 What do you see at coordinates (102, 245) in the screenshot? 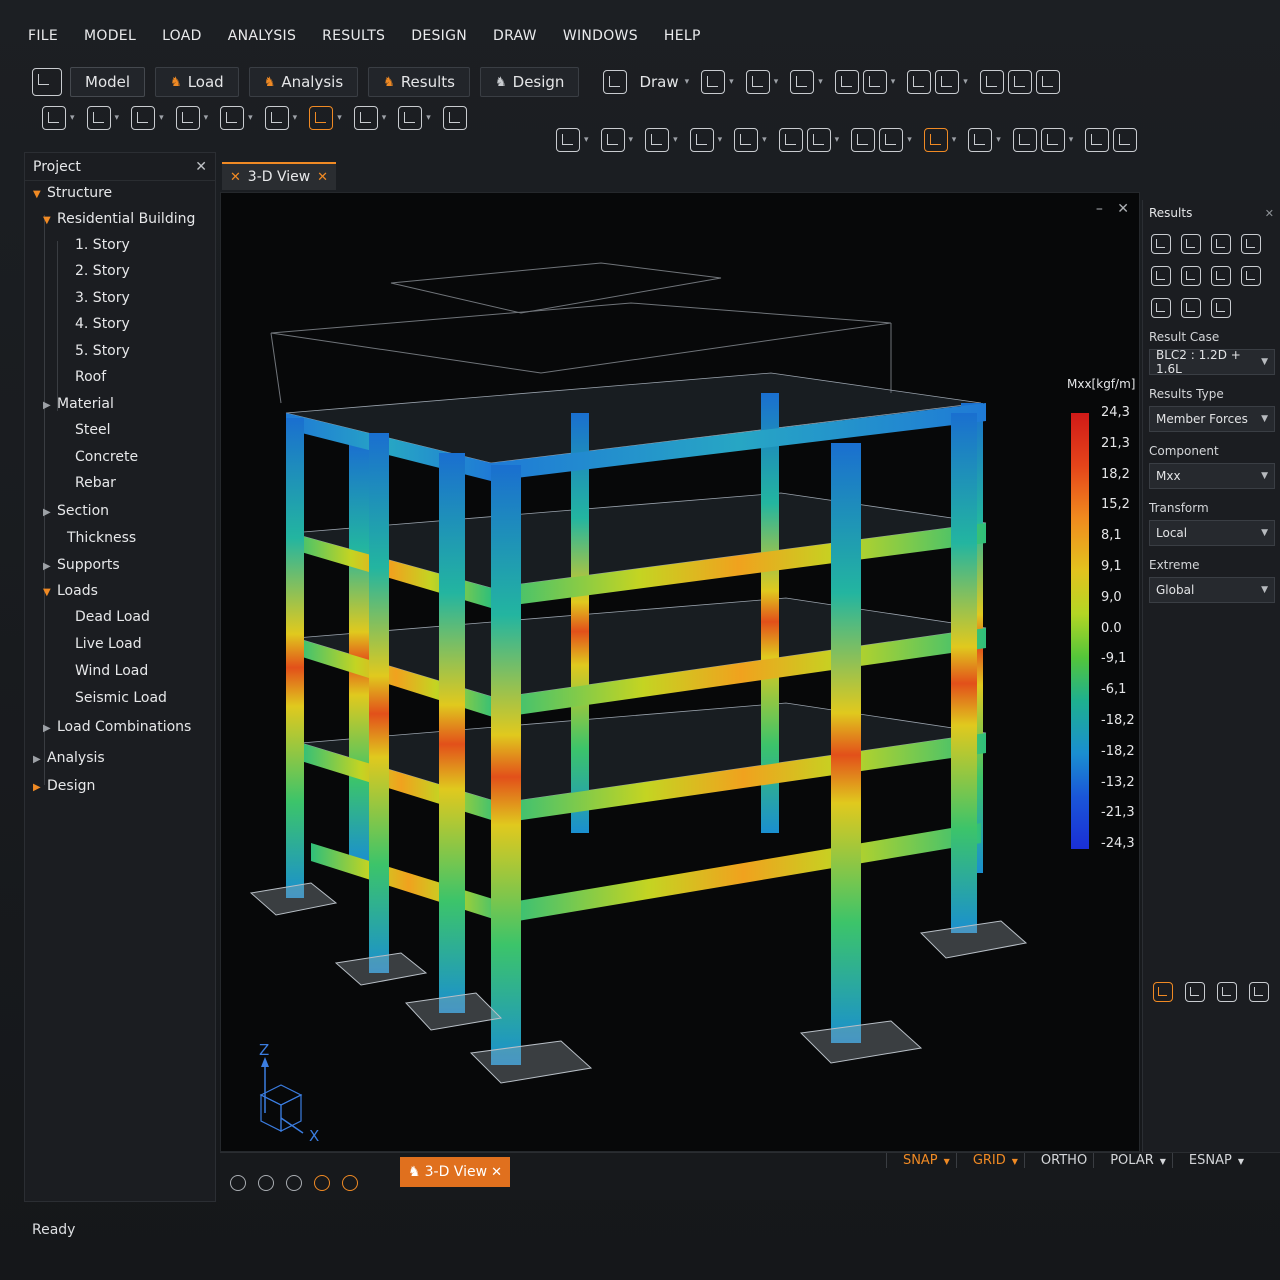
I see `tree-item-story-1: 1. Story` at bounding box center [102, 245].